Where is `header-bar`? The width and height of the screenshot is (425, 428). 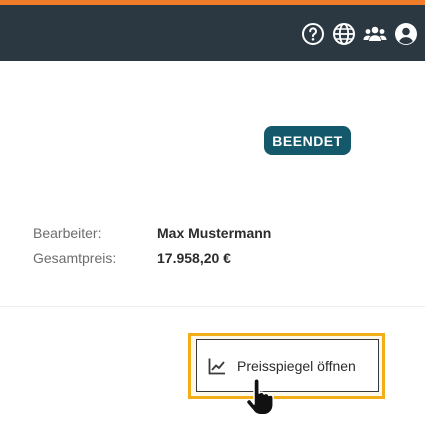
header-bar is located at coordinates (212, 33).